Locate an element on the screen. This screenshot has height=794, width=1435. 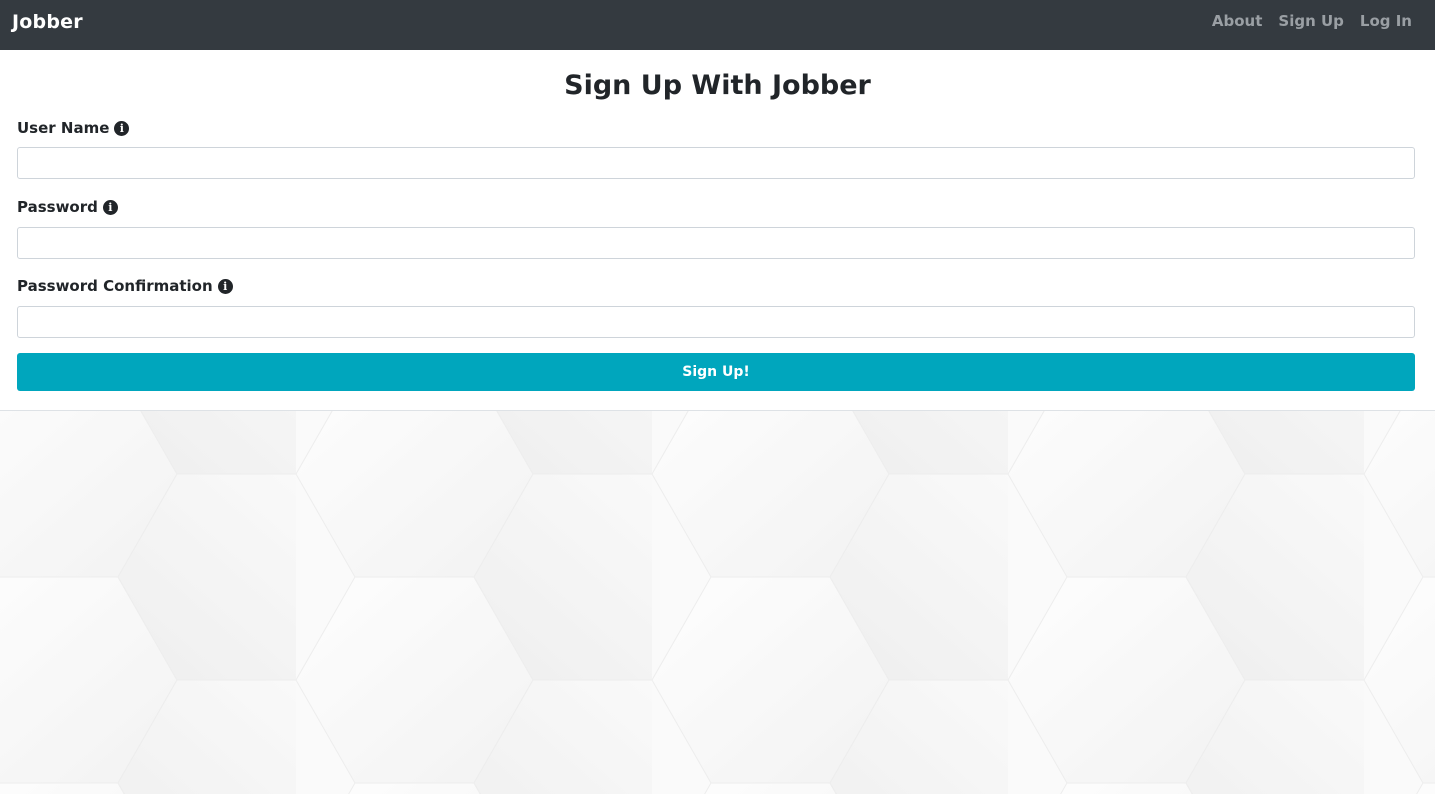
user-name-input is located at coordinates (716, 163).